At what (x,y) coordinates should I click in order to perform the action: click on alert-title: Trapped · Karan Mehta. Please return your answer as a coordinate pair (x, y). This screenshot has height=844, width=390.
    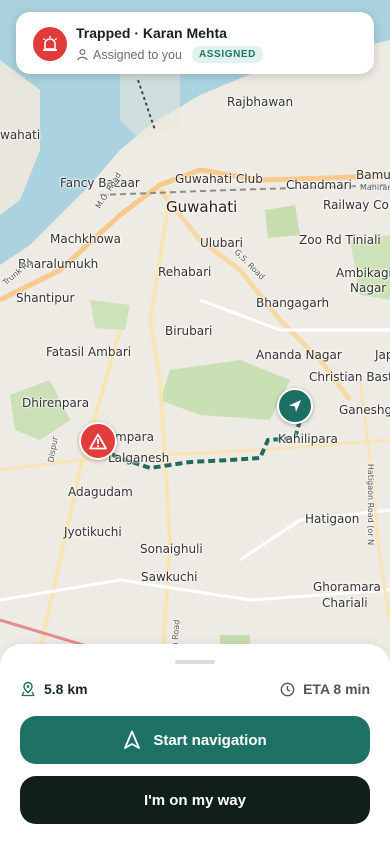
    Looking at the image, I should click on (151, 33).